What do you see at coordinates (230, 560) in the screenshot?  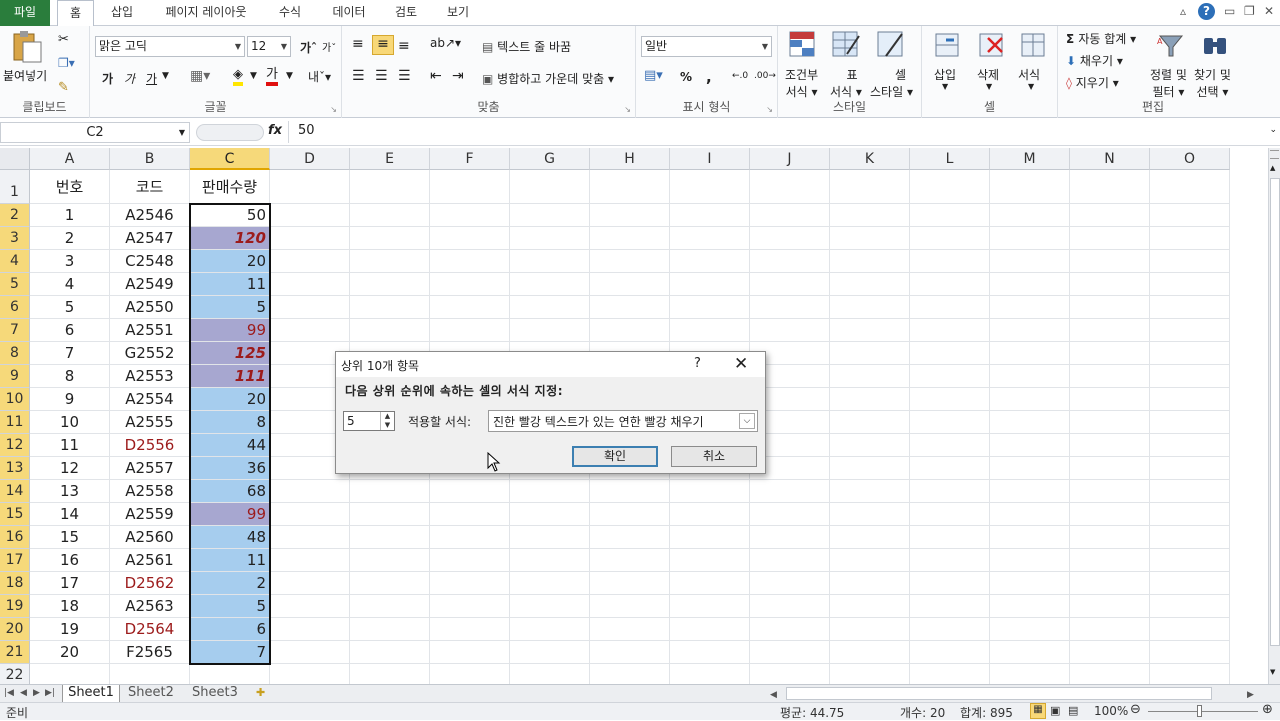 I see `cell-quantity: 11` at bounding box center [230, 560].